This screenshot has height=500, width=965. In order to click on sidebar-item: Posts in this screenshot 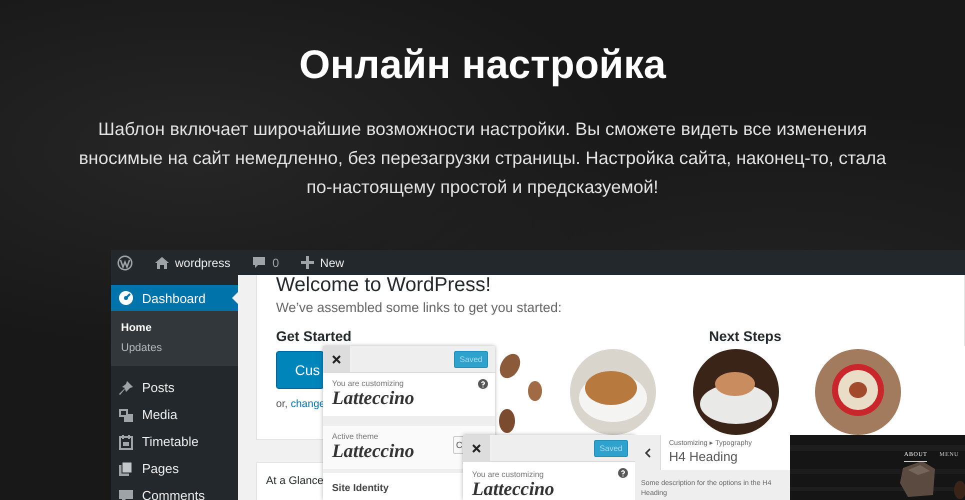, I will do `click(174, 387)`.